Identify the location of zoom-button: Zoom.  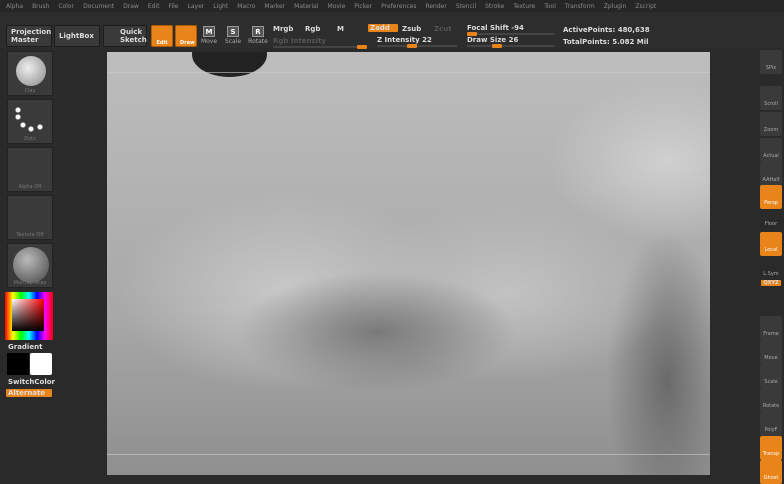
(771, 124).